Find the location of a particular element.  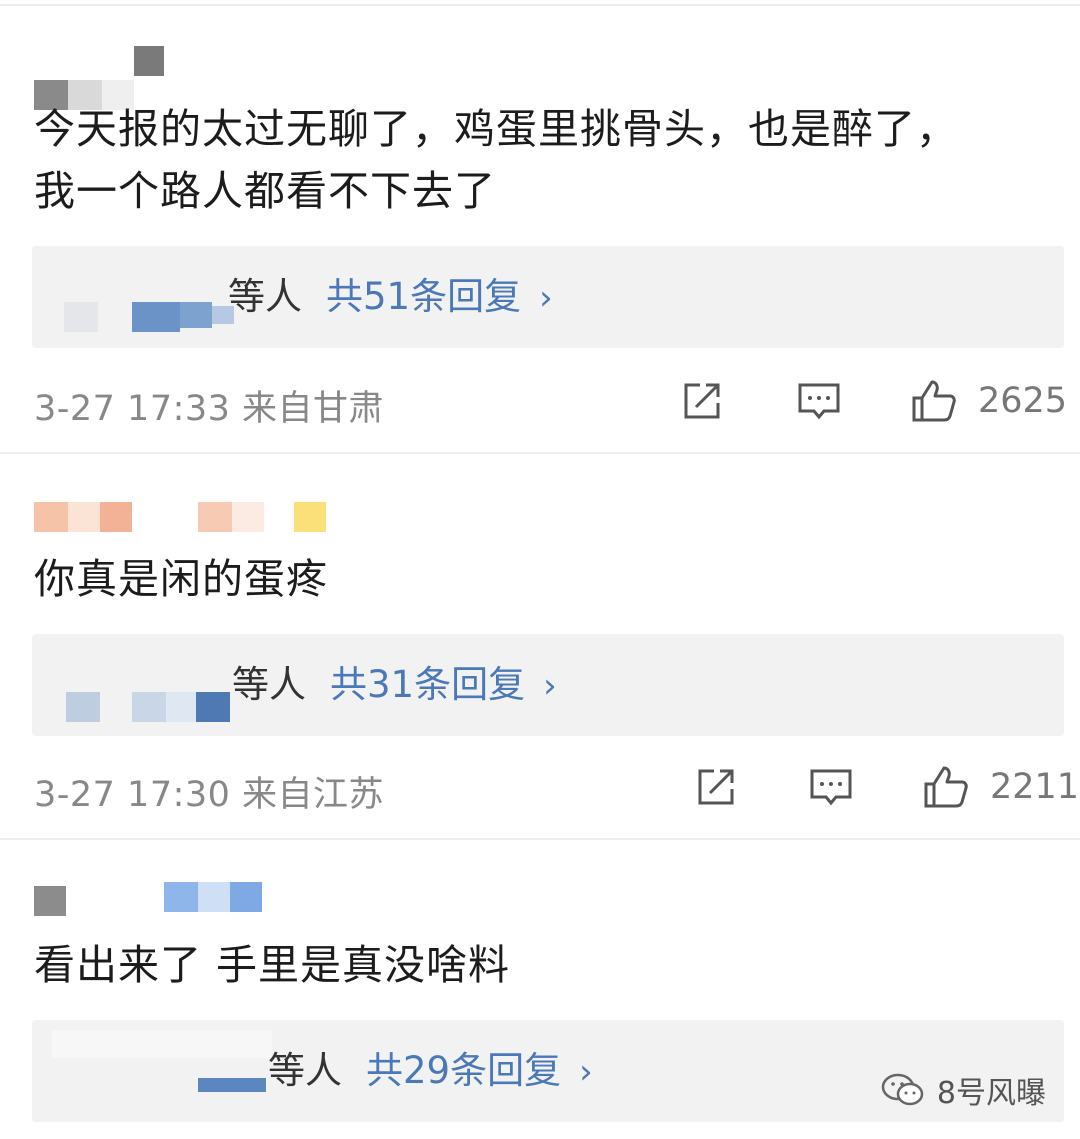

comment-meta: 3-27 17:30 来自江苏 2211 is located at coordinates (556, 788).